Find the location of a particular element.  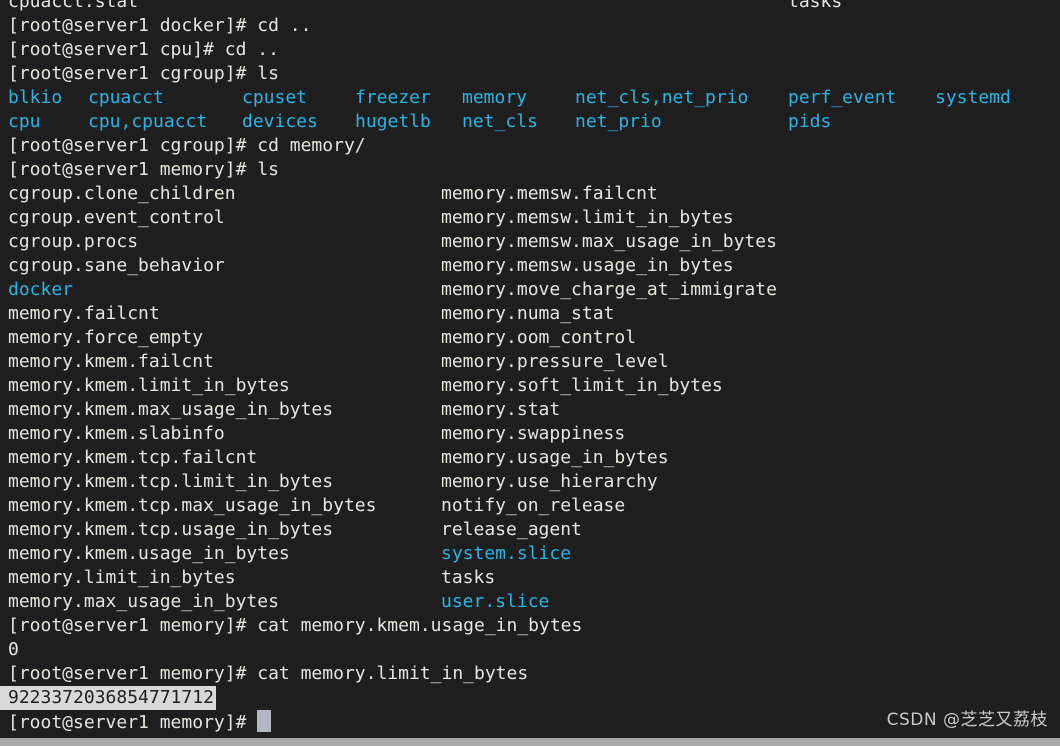

cgroup-entry: hugetlb is located at coordinates (393, 122).